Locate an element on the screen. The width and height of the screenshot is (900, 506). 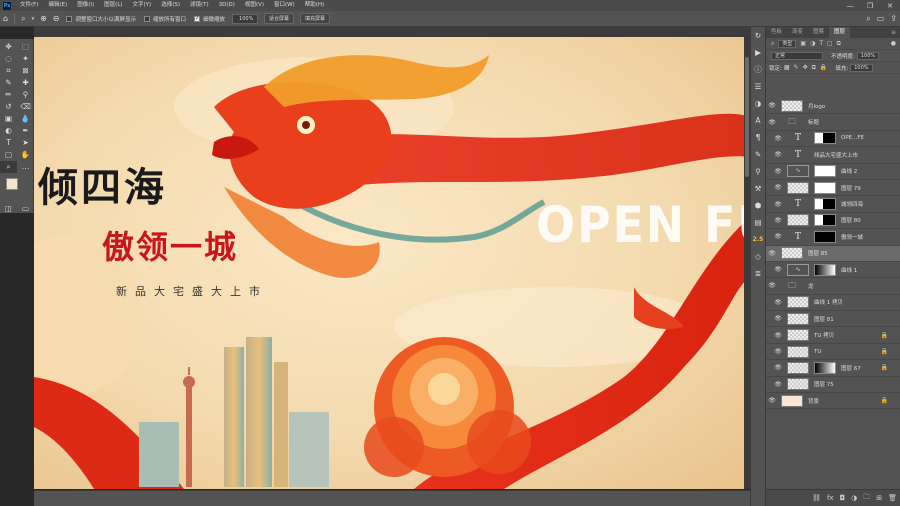
filter-toggle-icon: ● is located at coordinates (893, 43).